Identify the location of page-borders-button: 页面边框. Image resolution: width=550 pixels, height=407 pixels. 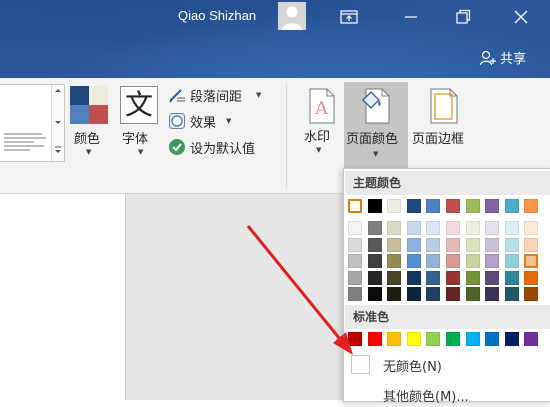
(444, 119).